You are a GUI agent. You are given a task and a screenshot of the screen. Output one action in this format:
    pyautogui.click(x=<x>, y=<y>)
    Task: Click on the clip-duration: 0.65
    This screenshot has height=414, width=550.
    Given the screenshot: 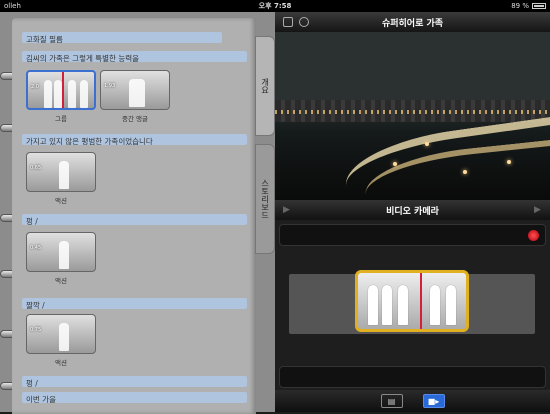 What is the action you would take?
    pyautogui.click(x=36, y=168)
    